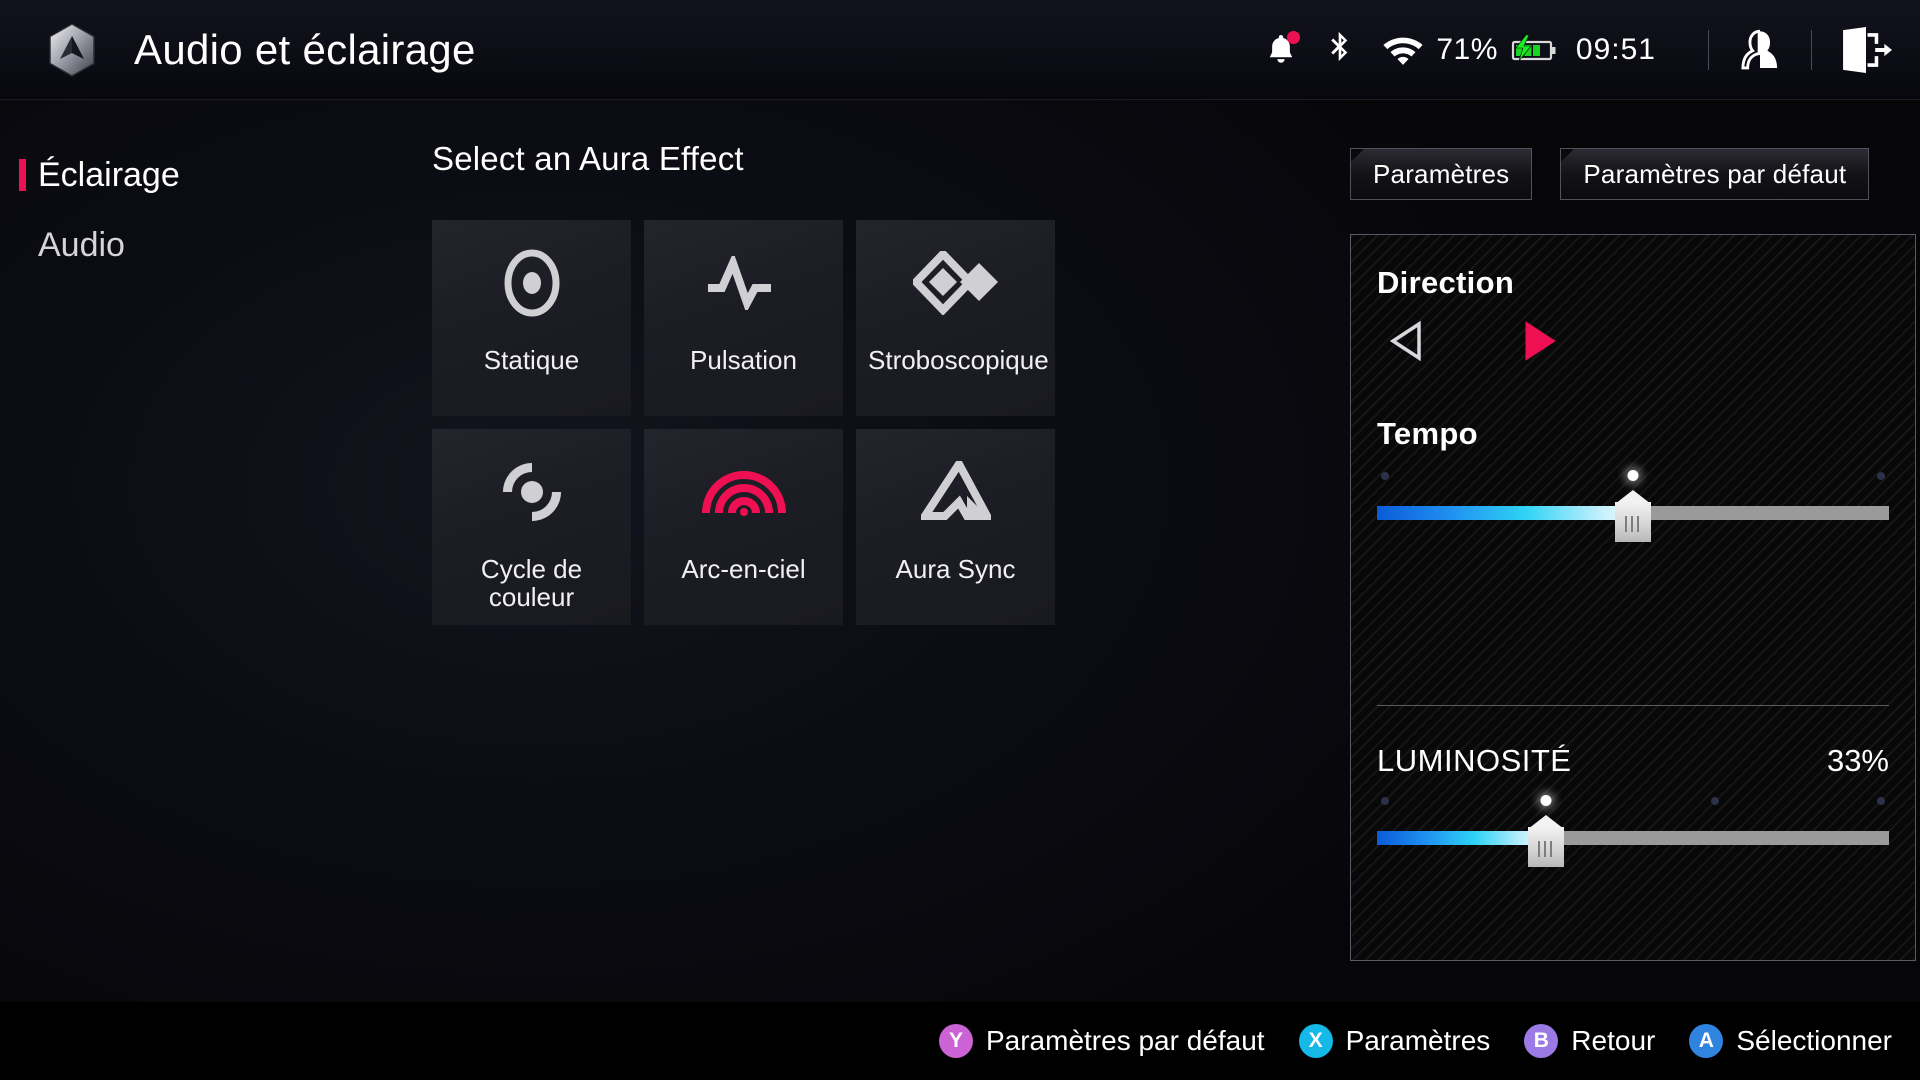 The width and height of the screenshot is (1920, 1080). I want to click on sidebar-item-eclairage: Éclairage, so click(180, 175).